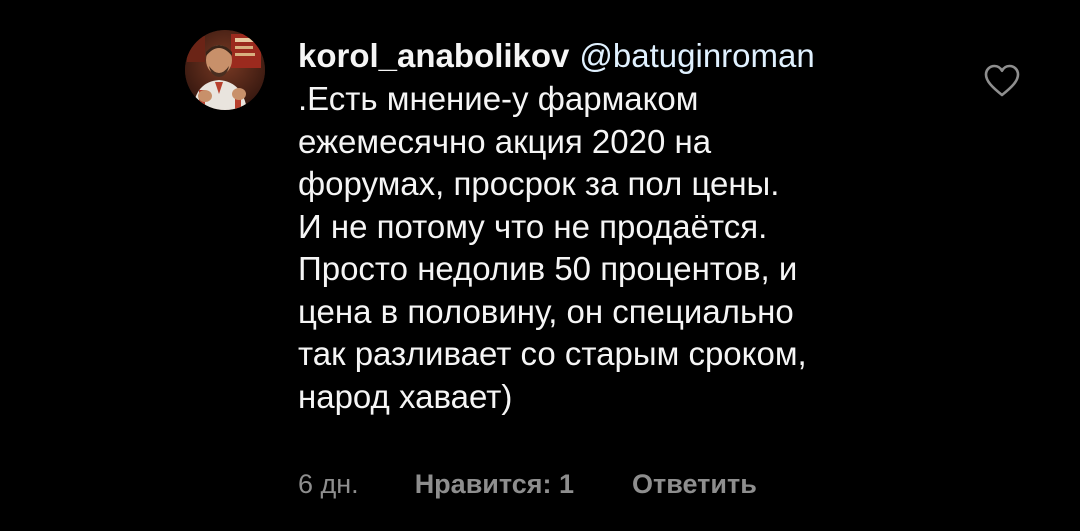  I want to click on mention-link: @batuginroman, so click(696, 55).